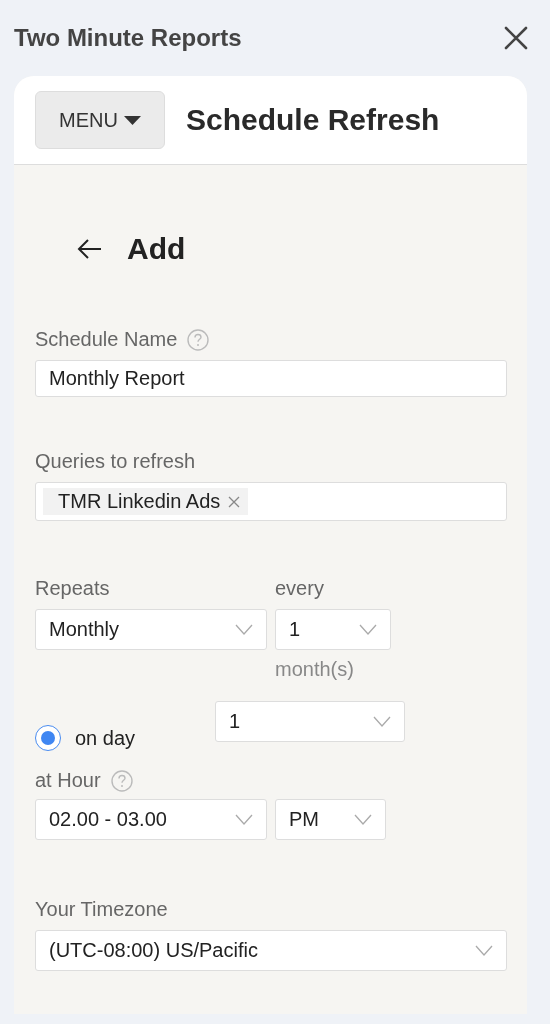 The width and height of the screenshot is (550, 1024). I want to click on timezone-dropdown: (UTC-08:00) US/Pacific, so click(271, 950).